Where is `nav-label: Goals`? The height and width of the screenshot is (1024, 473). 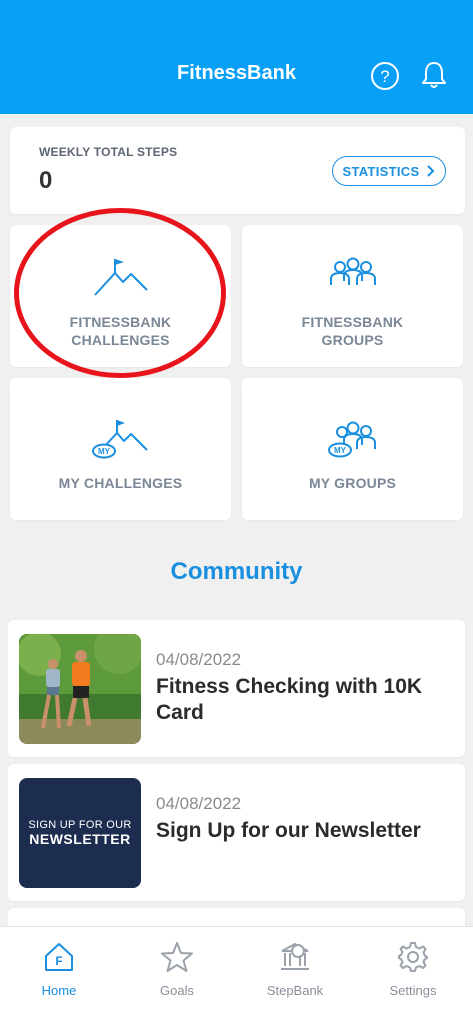
nav-label: Goals is located at coordinates (177, 990).